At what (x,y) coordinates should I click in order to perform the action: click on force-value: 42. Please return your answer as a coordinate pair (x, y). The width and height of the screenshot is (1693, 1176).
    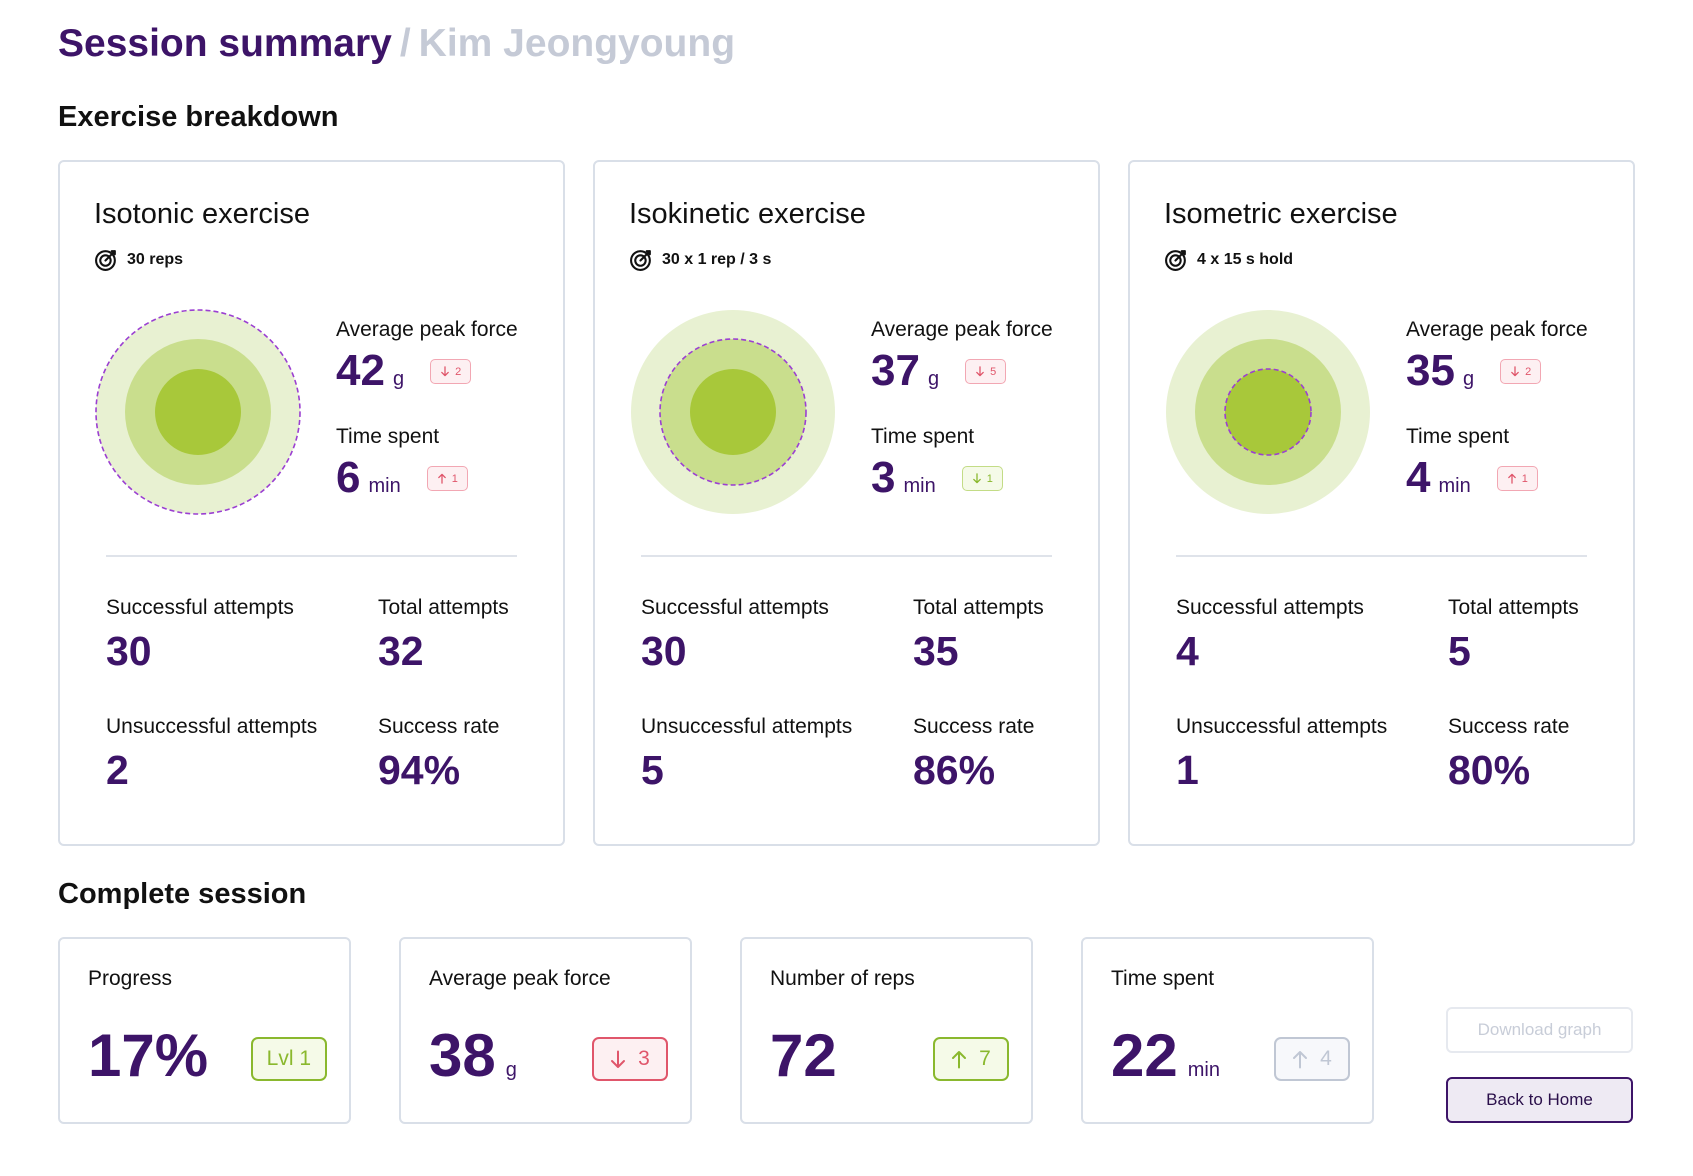
    Looking at the image, I should click on (360, 370).